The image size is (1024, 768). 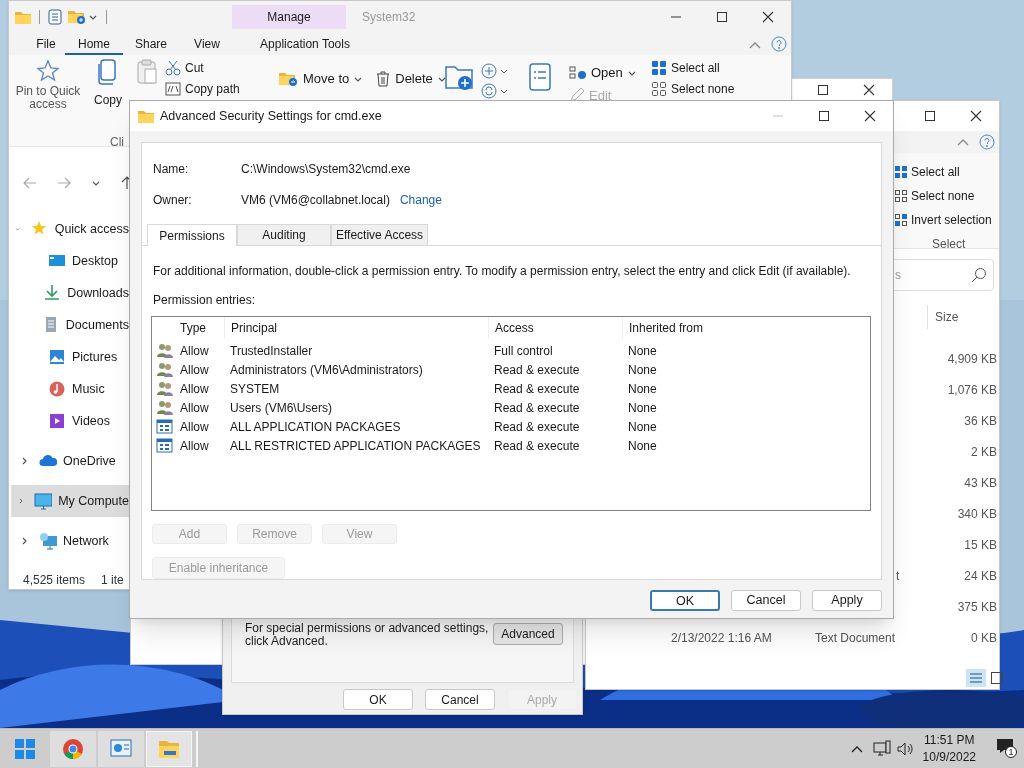 I want to click on change-link: Change, so click(x=420, y=200).